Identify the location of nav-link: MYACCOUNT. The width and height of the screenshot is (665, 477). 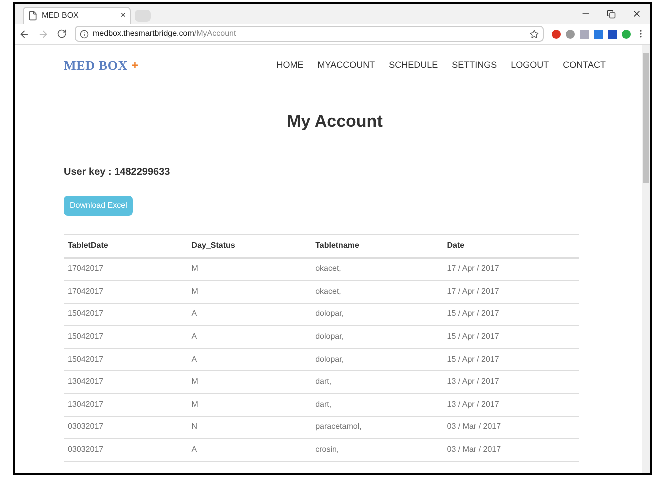
(347, 66).